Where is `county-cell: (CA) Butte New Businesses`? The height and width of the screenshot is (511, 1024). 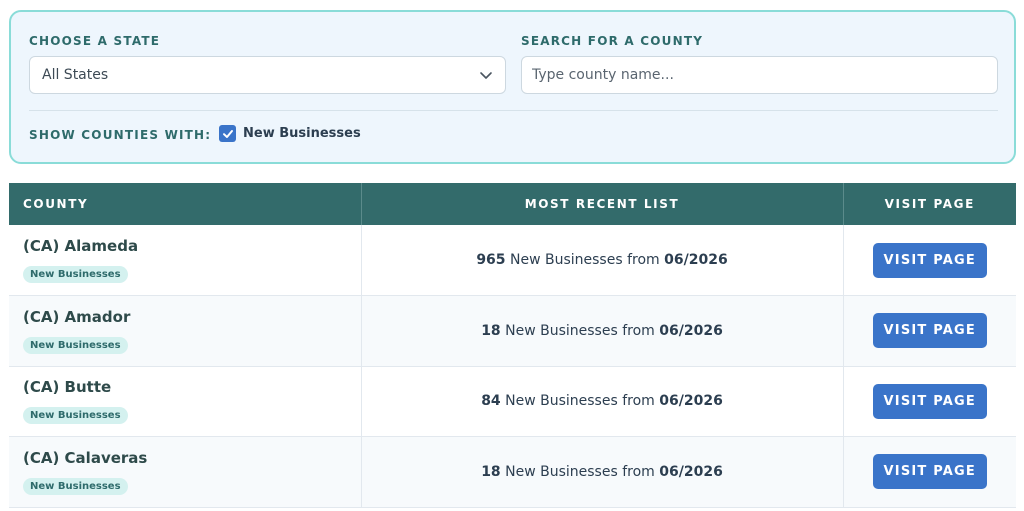 county-cell: (CA) Butte New Businesses is located at coordinates (185, 401).